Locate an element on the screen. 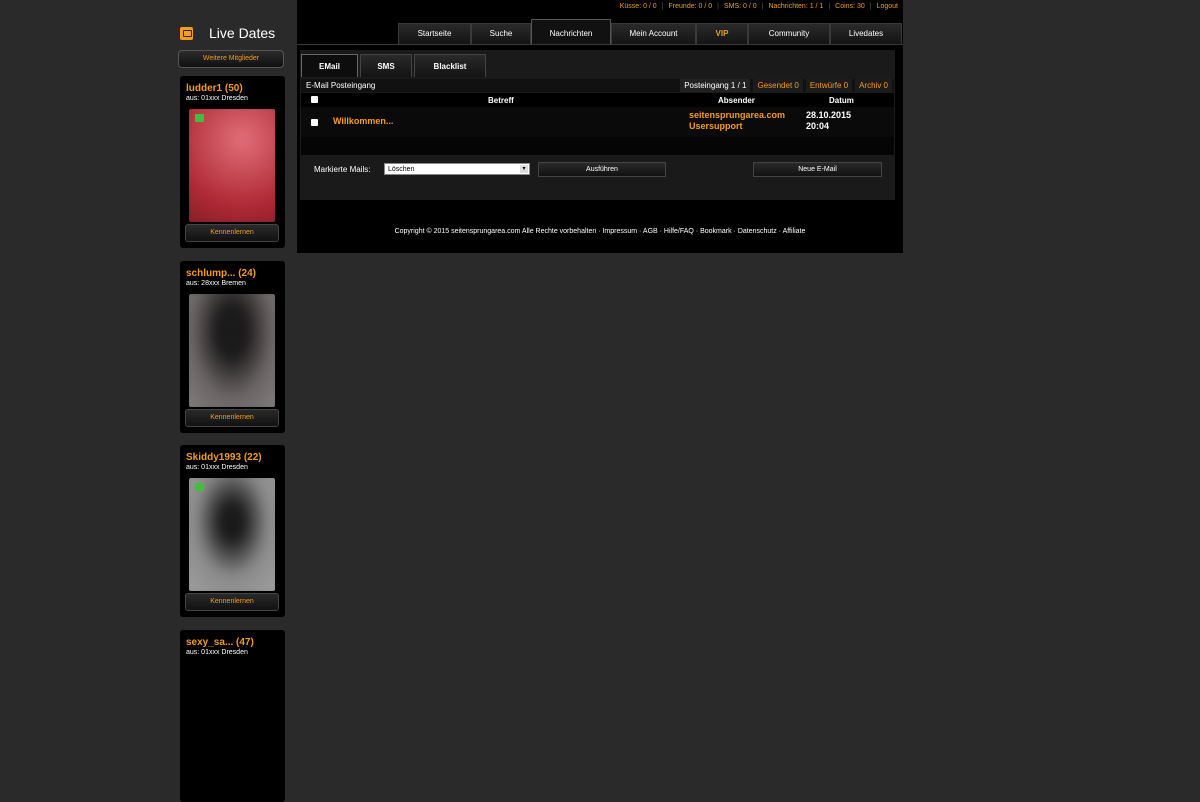 This screenshot has width=1200, height=802. mail-table-header: Betreff Absender Datum is located at coordinates (597, 100).